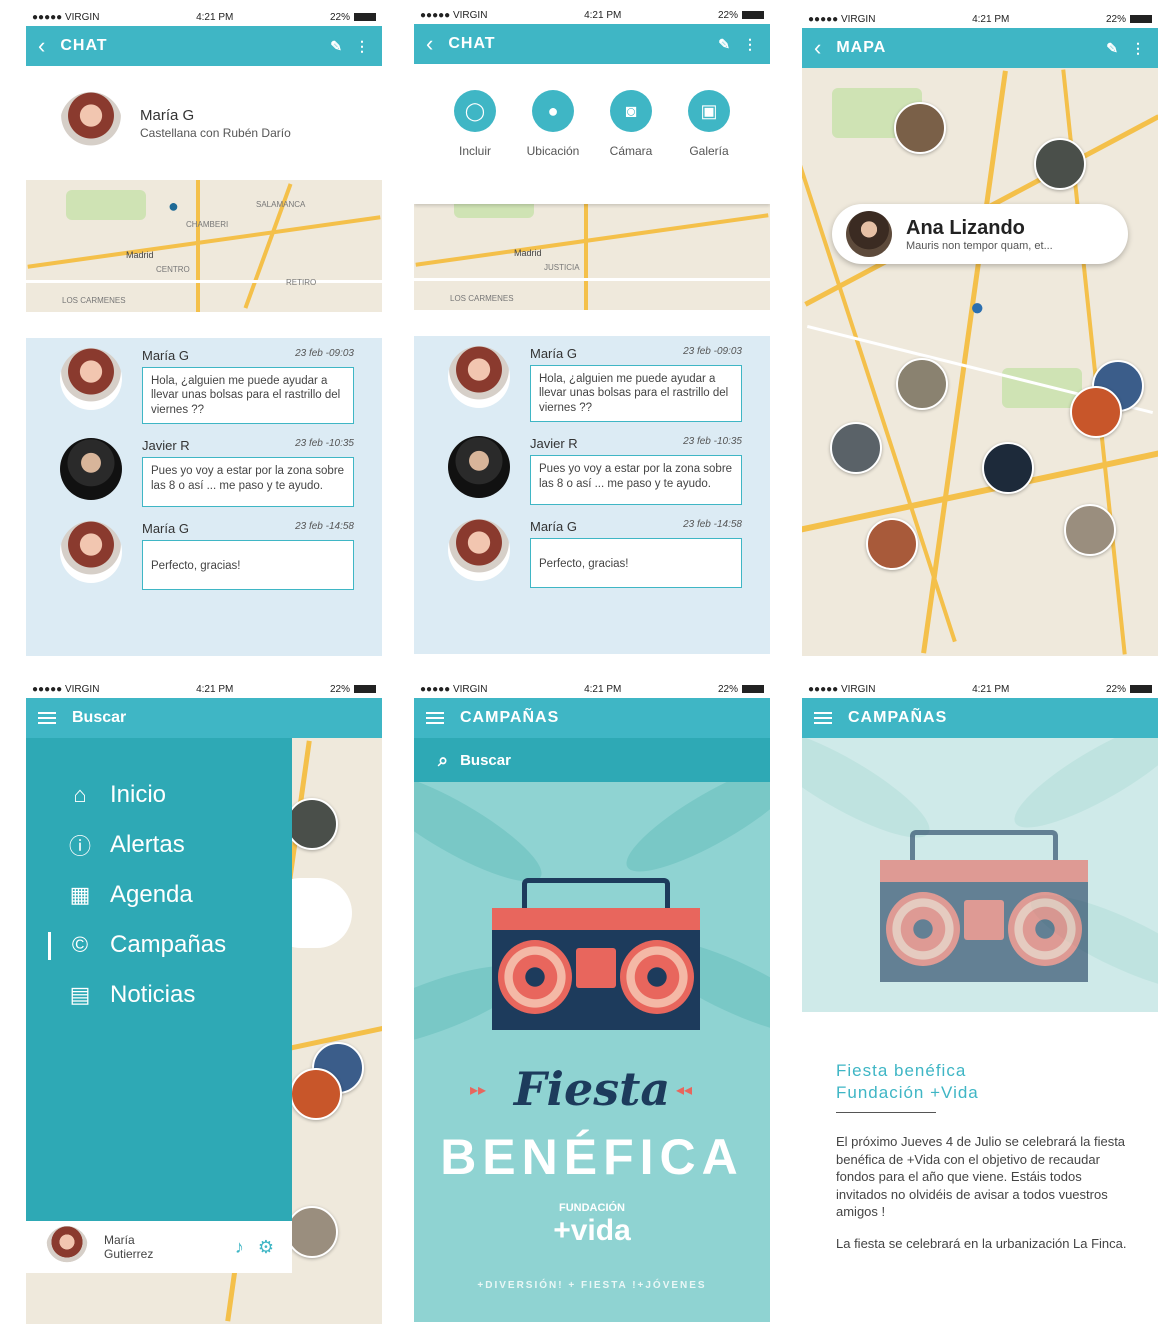 This screenshot has height=1324, width=1174. I want to click on timestamp: 23 feb -10:35, so click(324, 444).